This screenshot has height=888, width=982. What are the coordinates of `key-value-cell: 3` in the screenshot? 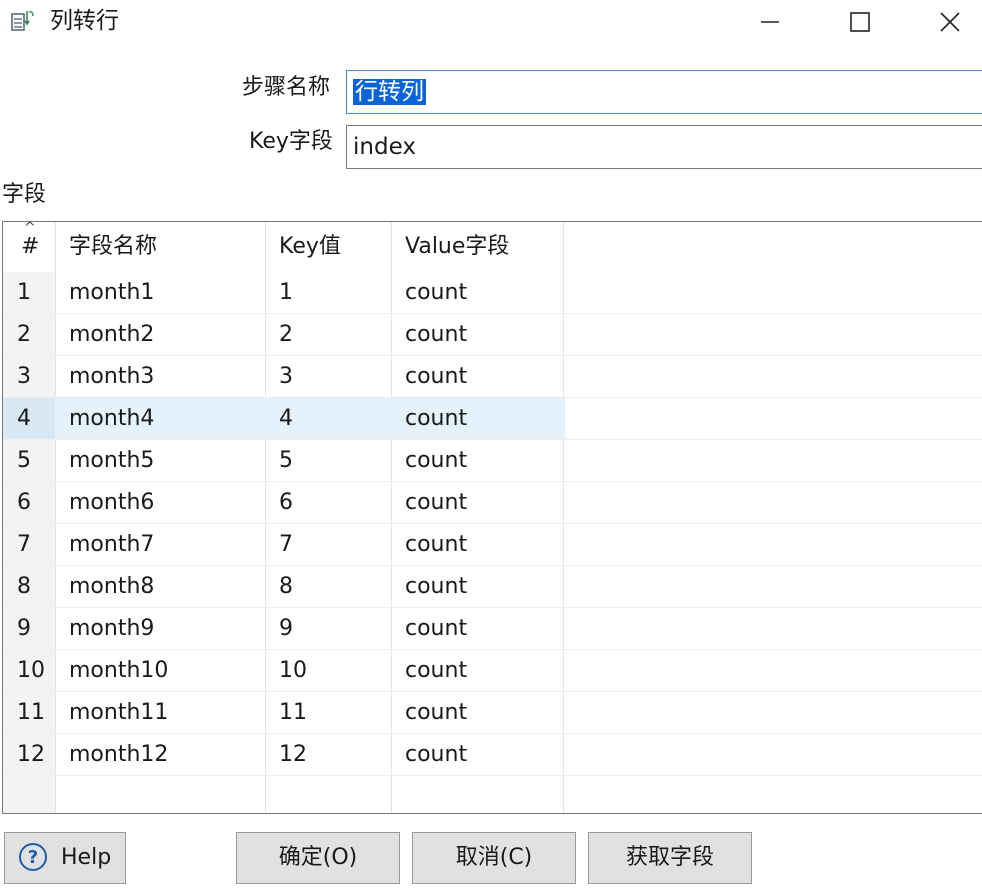 It's located at (286, 377).